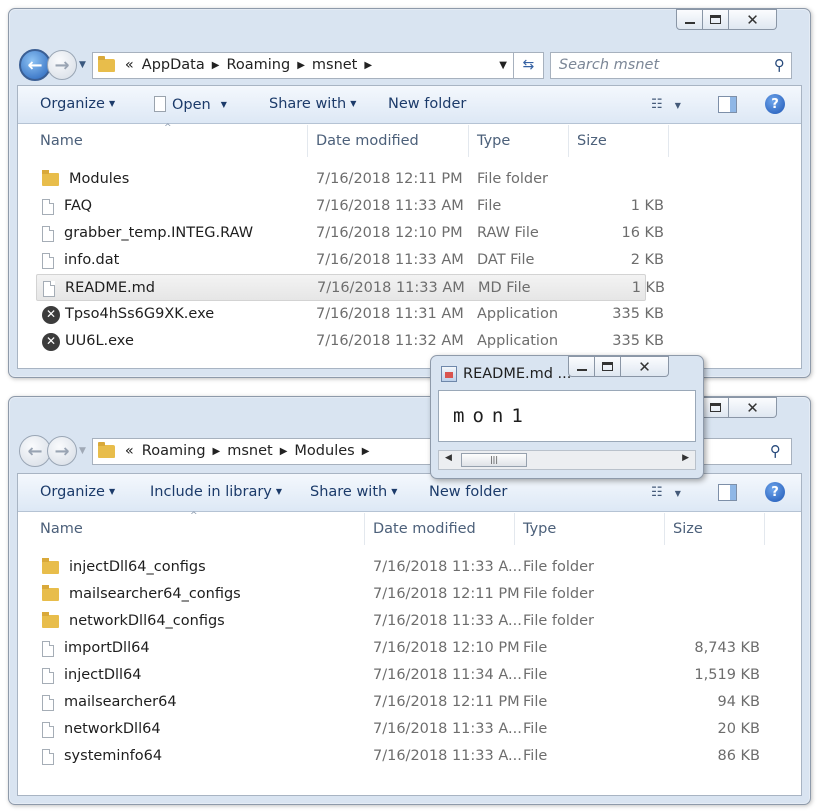 The height and width of the screenshot is (812, 819). Describe the element at coordinates (147, 233) in the screenshot. I see `file-name-cell: grabber_temp.INTEG.RAW` at that location.